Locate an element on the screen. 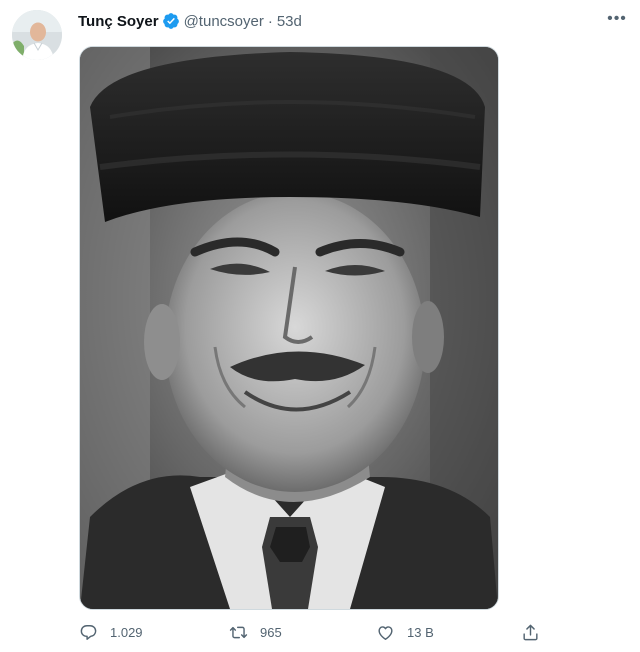 This screenshot has height=652, width=640. share-icon is located at coordinates (530, 632).